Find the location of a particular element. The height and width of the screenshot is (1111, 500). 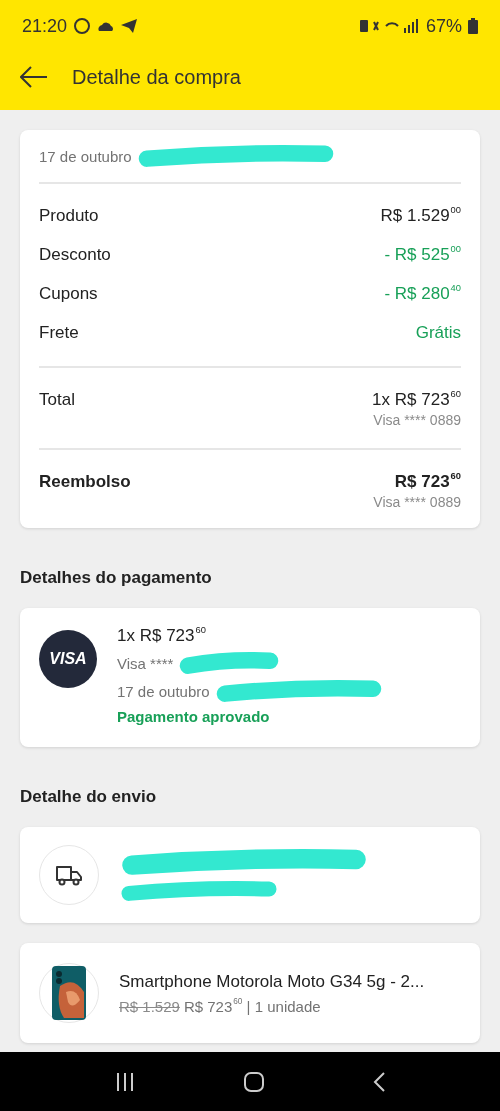

back-arrow-icon is located at coordinates (34, 77).